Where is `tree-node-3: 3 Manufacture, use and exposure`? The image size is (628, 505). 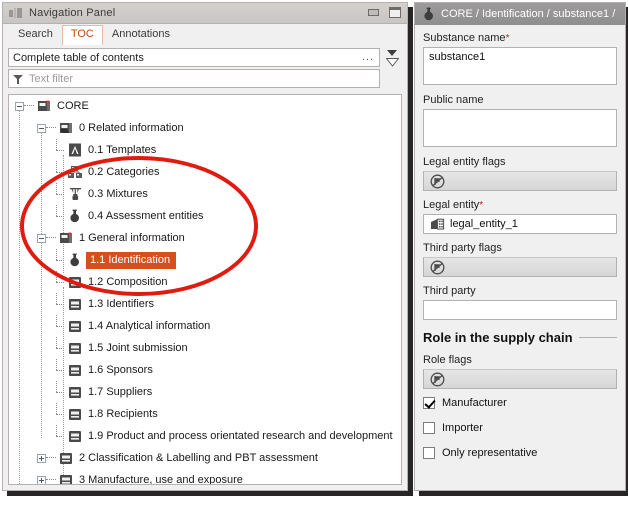 tree-node-3: 3 Manufacture, use and exposure is located at coordinates (205, 477).